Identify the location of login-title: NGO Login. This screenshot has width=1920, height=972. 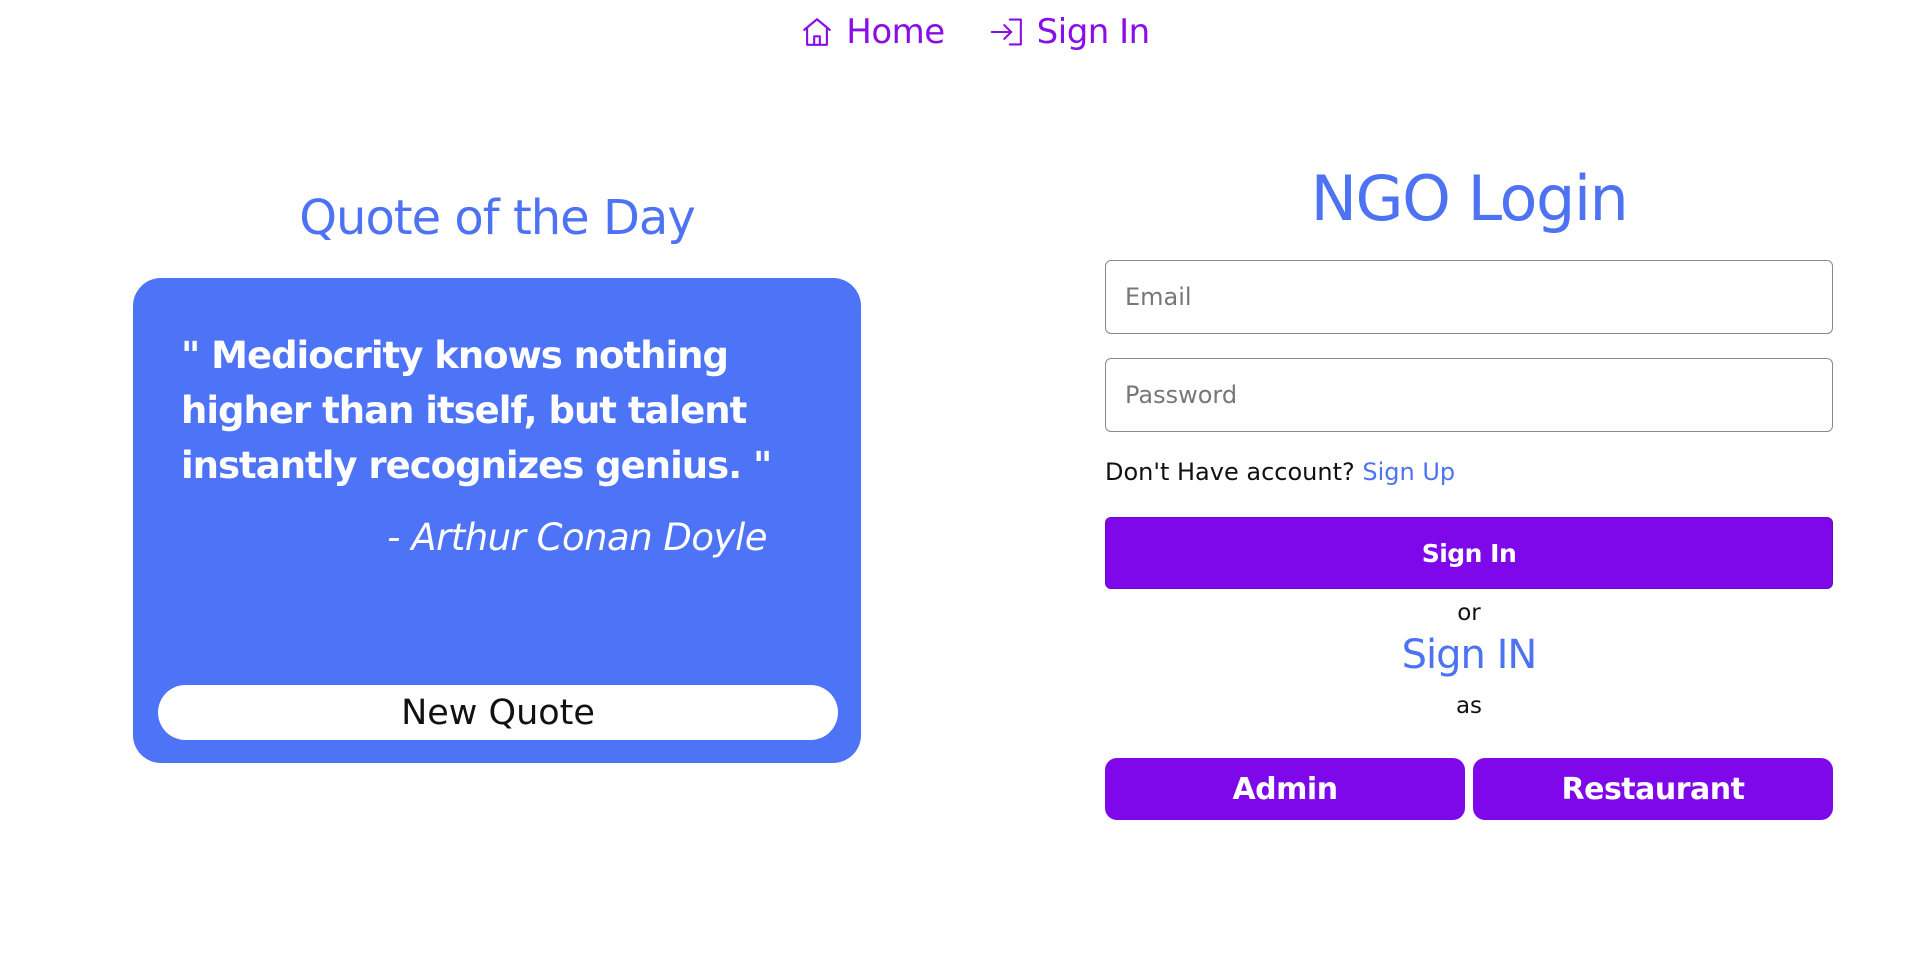
(1469, 198).